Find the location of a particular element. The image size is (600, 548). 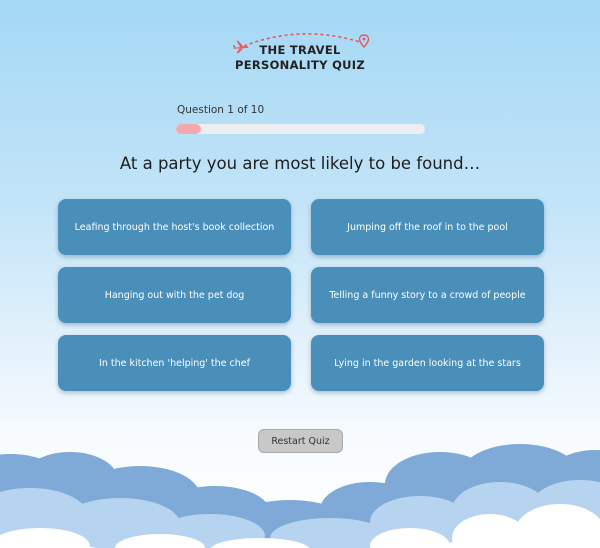

quiz-title: THE TRAVEL PERSONALITY QUIZ is located at coordinates (300, 58).